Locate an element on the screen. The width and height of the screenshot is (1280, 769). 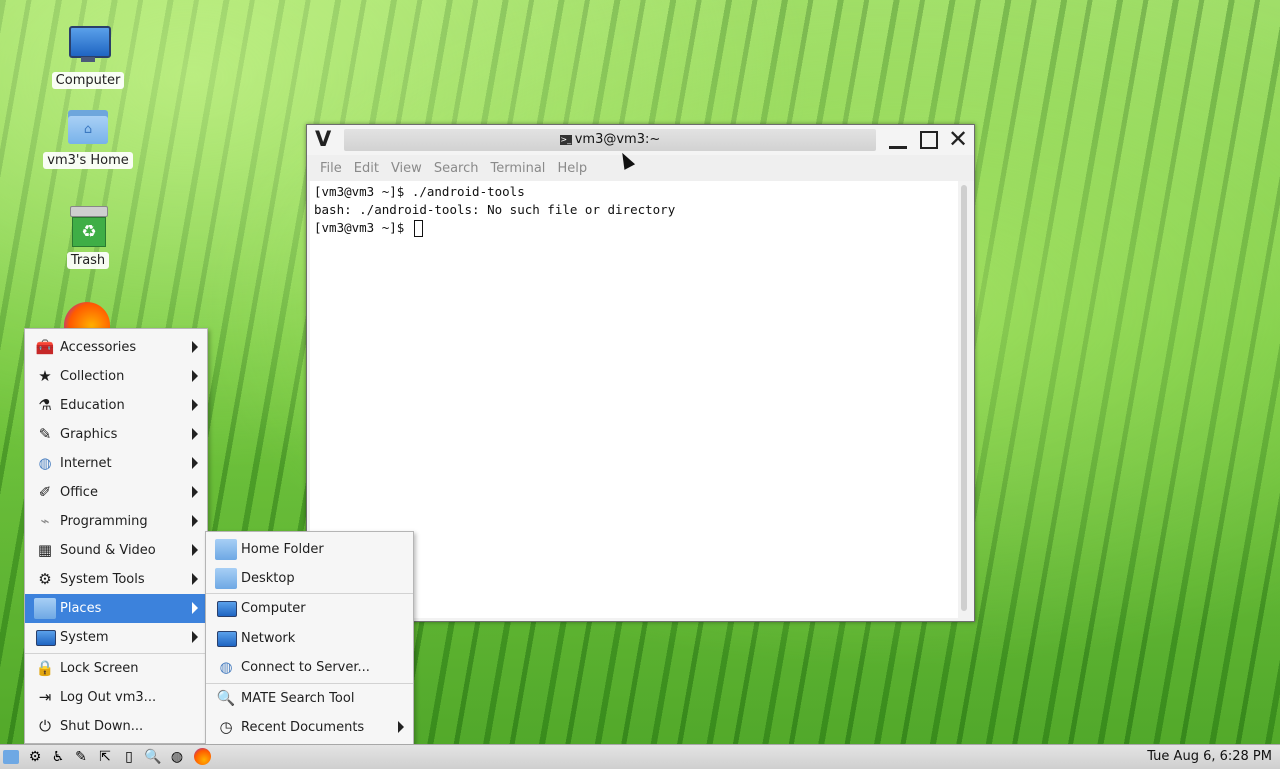
terminal-prompt: [vm3@vm3 ~]$ is located at coordinates (363, 227).